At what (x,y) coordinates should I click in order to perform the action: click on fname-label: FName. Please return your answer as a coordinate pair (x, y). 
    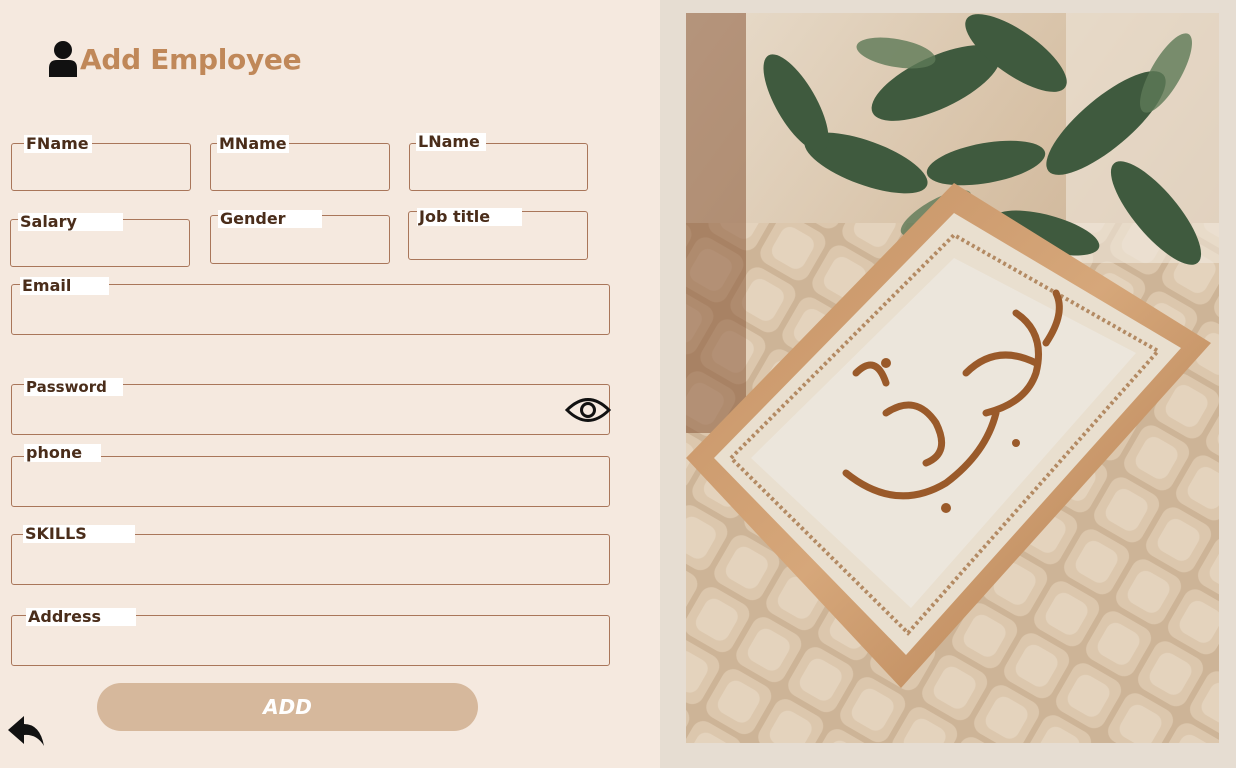
    Looking at the image, I should click on (58, 144).